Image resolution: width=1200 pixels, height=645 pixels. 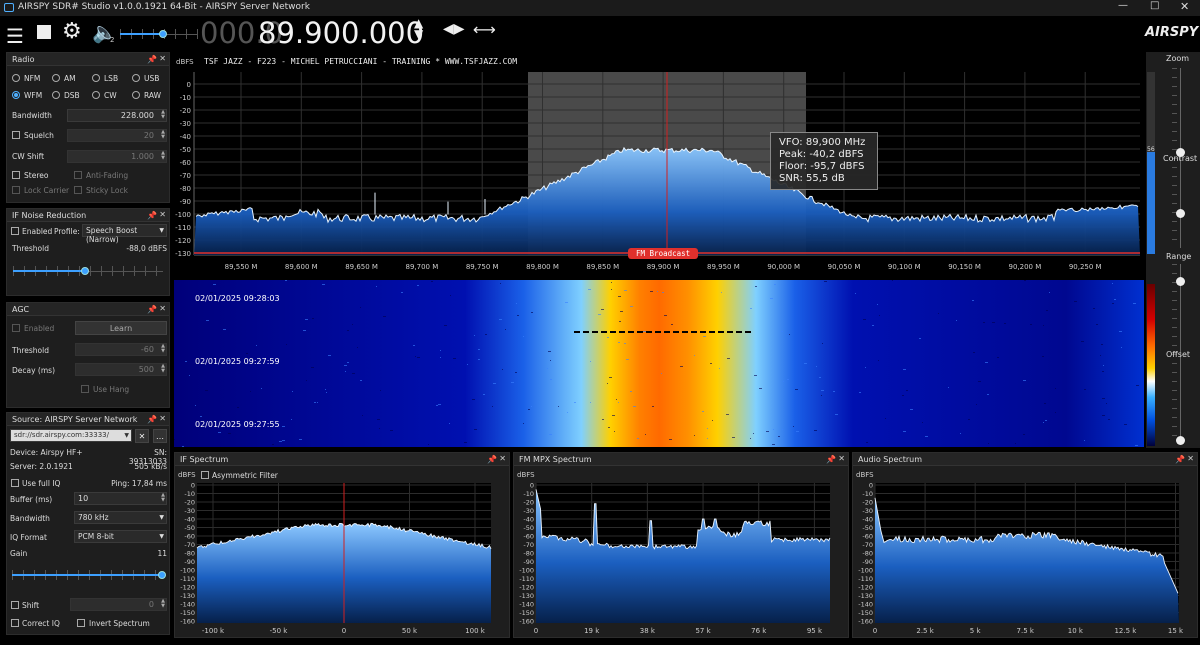 What do you see at coordinates (153, 95) in the screenshot?
I see `mode-label-raw: RAW` at bounding box center [153, 95].